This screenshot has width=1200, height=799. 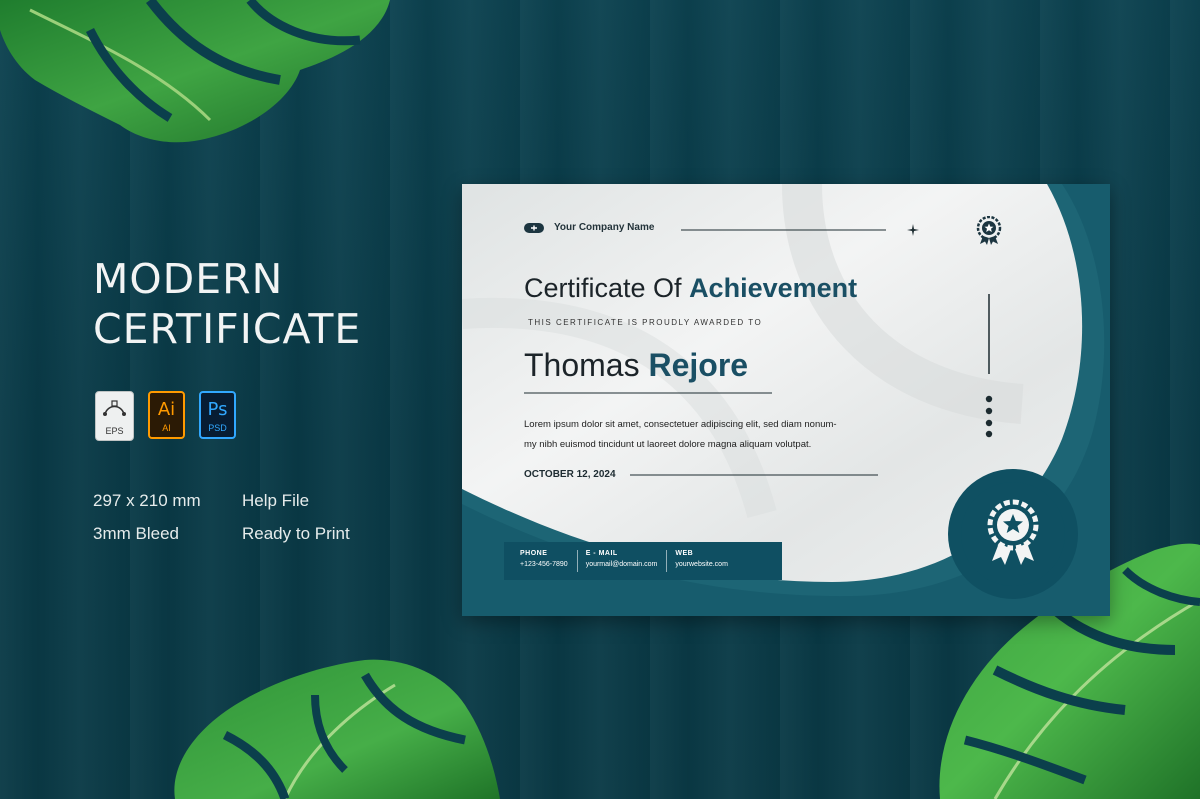 What do you see at coordinates (698, 365) in the screenshot?
I see `recipient-last-name: Rejore` at bounding box center [698, 365].